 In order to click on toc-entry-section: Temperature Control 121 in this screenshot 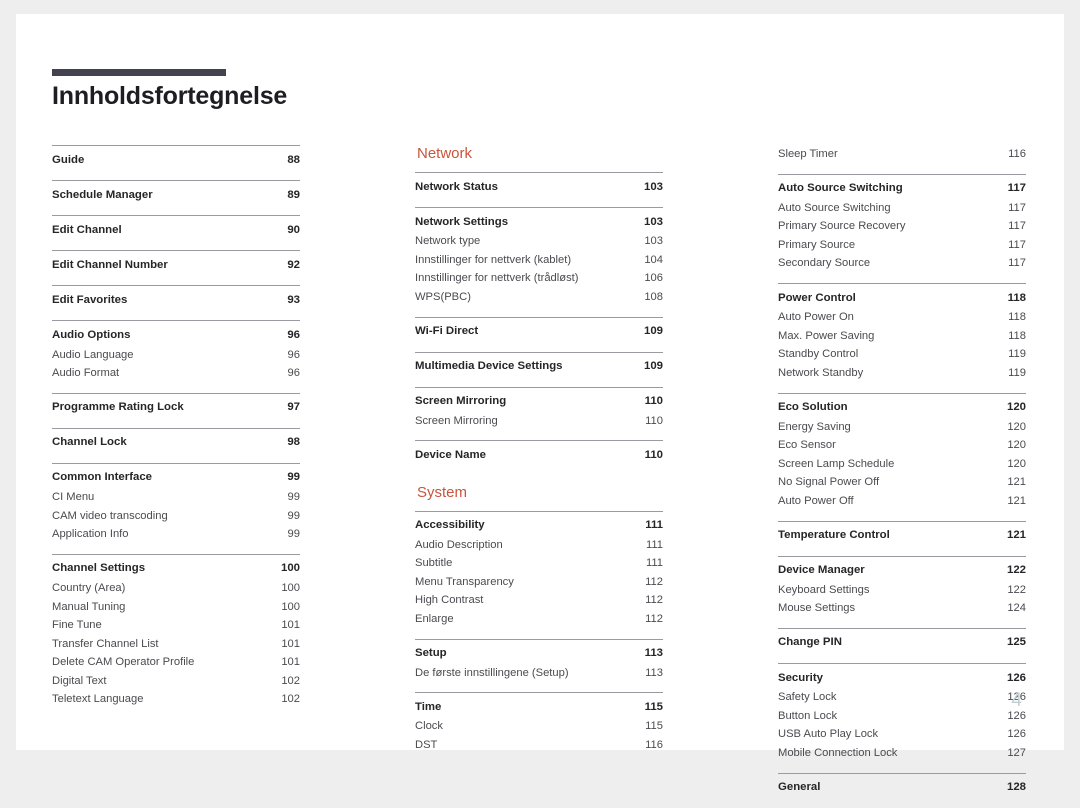, I will do `click(902, 536)`.